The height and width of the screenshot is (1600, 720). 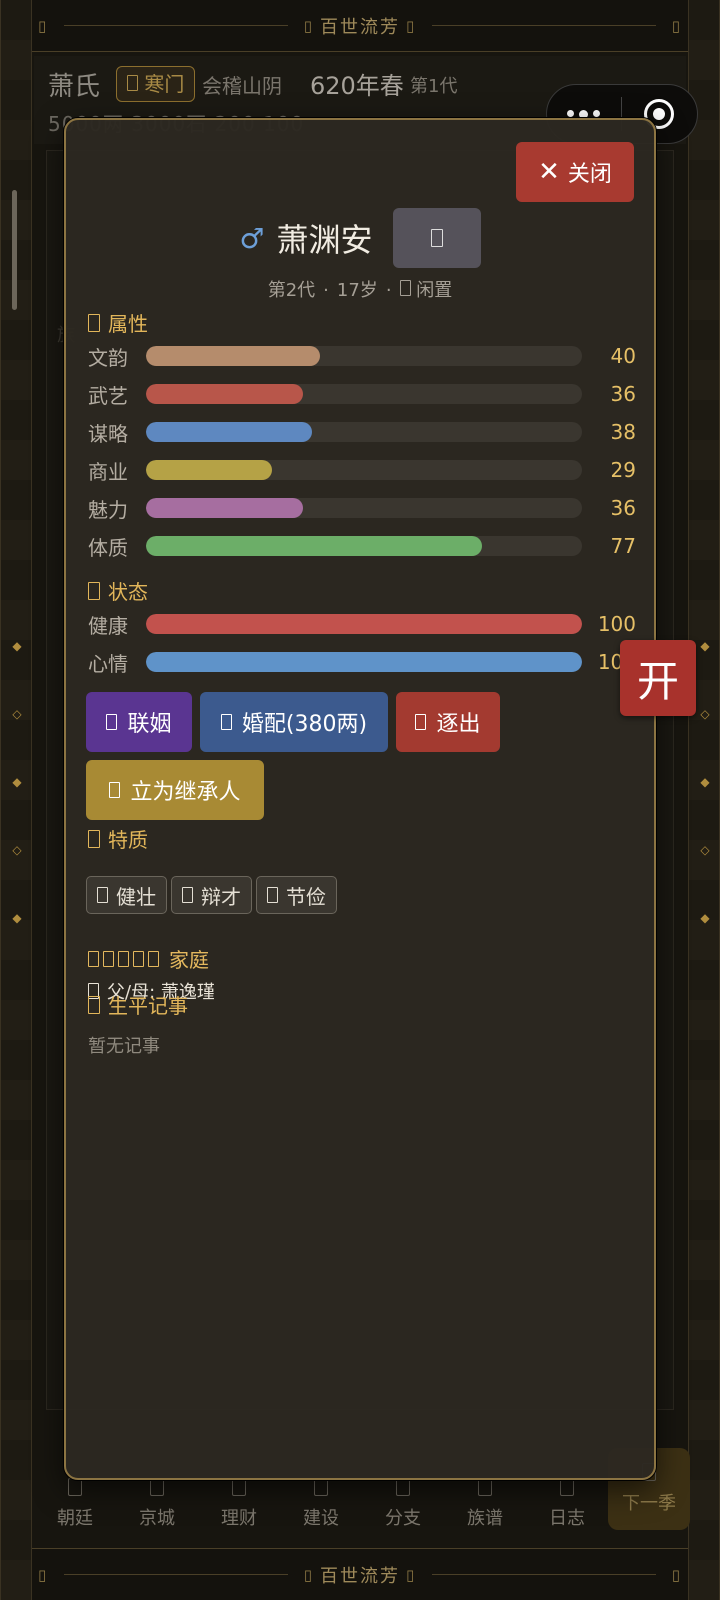 I want to click on scrollbar, so click(x=14, y=250).